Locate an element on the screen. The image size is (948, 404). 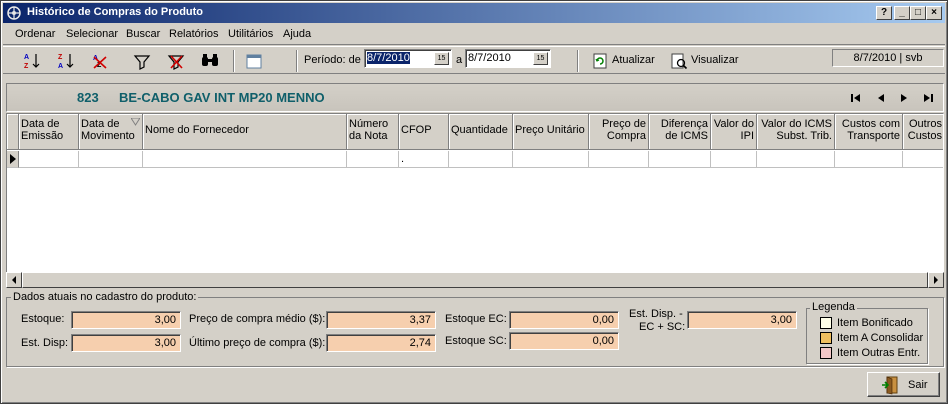
est-disp-ecsc-value: 3,00 is located at coordinates (742, 320).